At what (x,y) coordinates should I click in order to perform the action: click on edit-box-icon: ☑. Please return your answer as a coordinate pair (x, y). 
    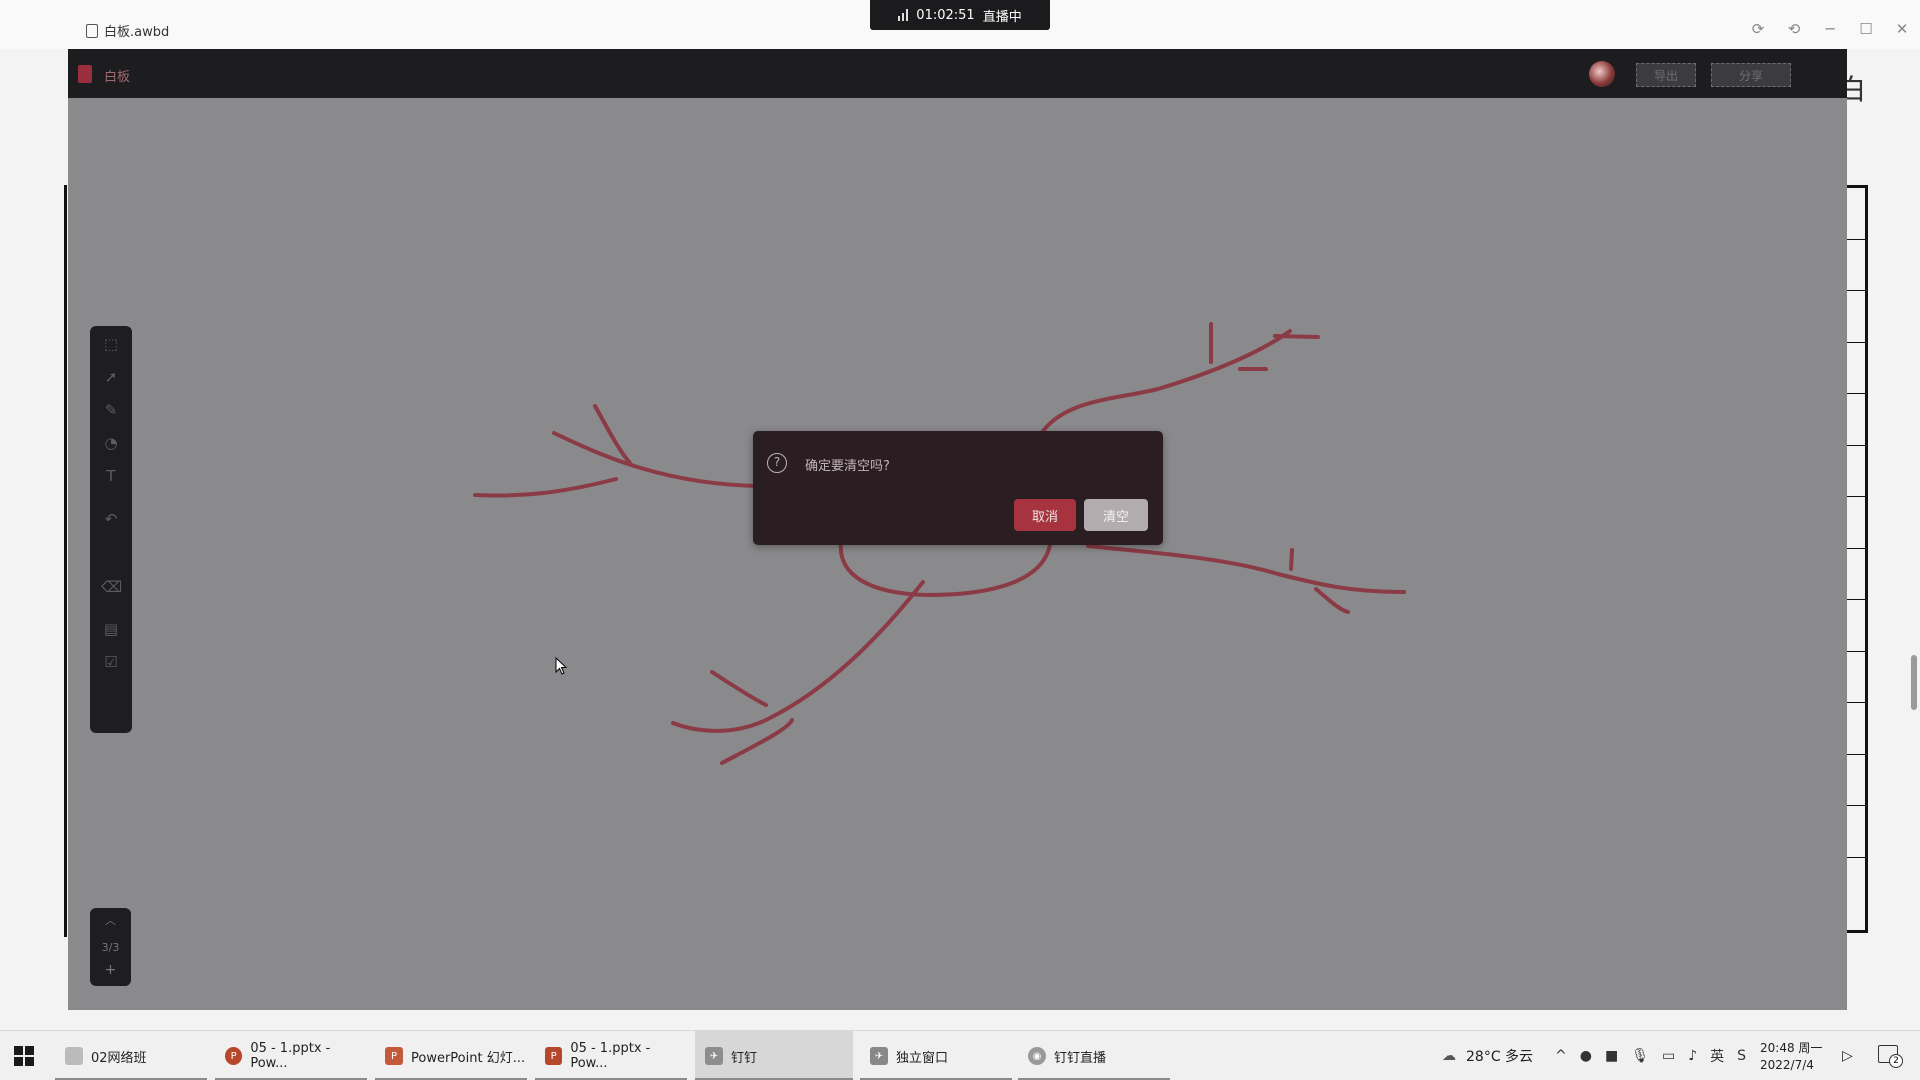
    Looking at the image, I should click on (111, 662).